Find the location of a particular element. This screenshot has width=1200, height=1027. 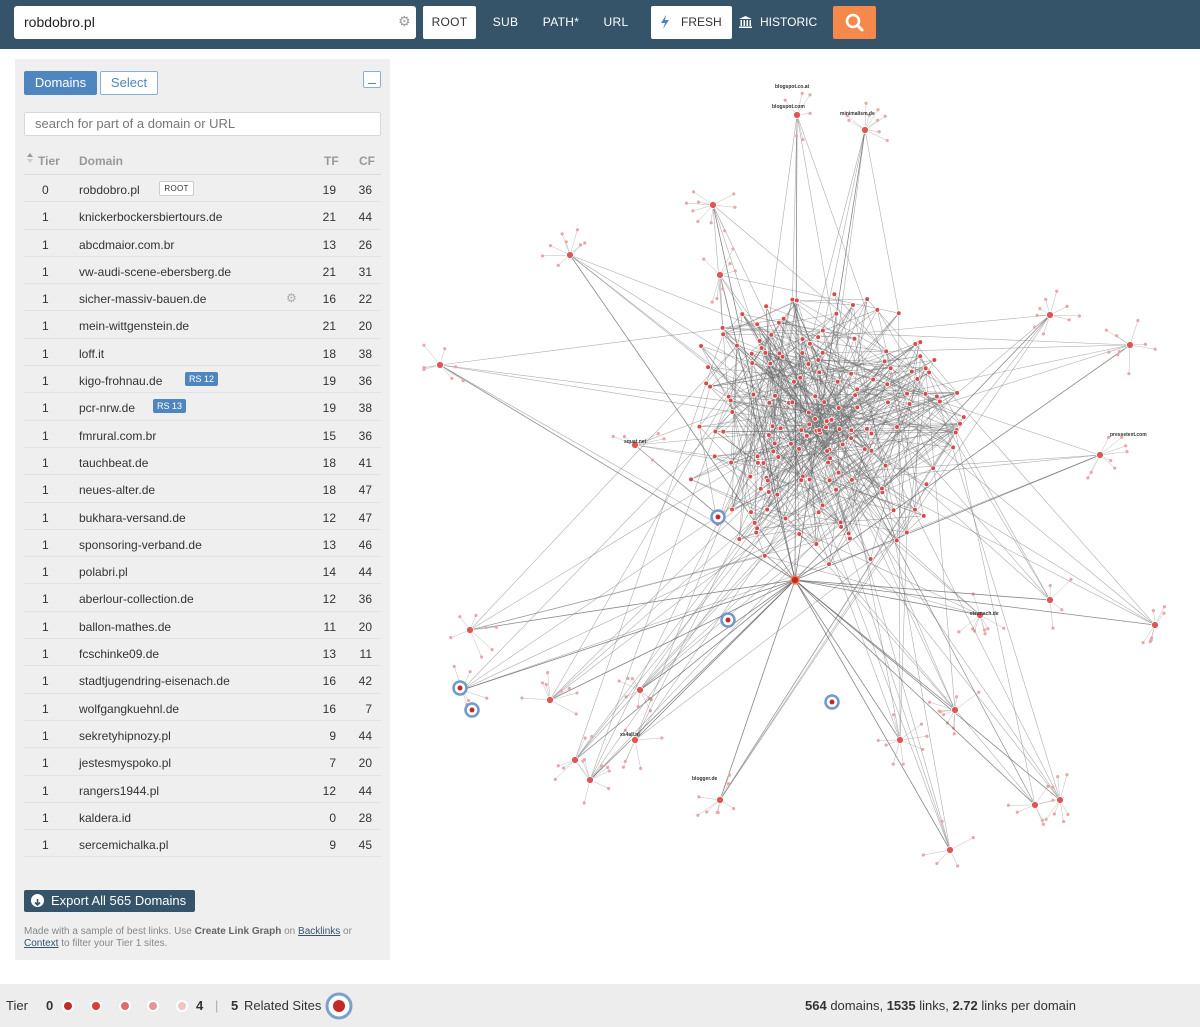

row-domain: robdobro.pl is located at coordinates (109, 190).